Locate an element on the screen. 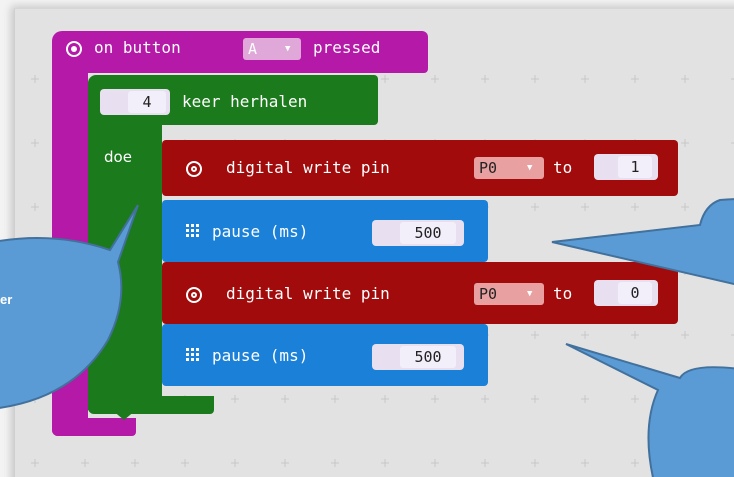  right-top-callout-bubble is located at coordinates (642, 242).